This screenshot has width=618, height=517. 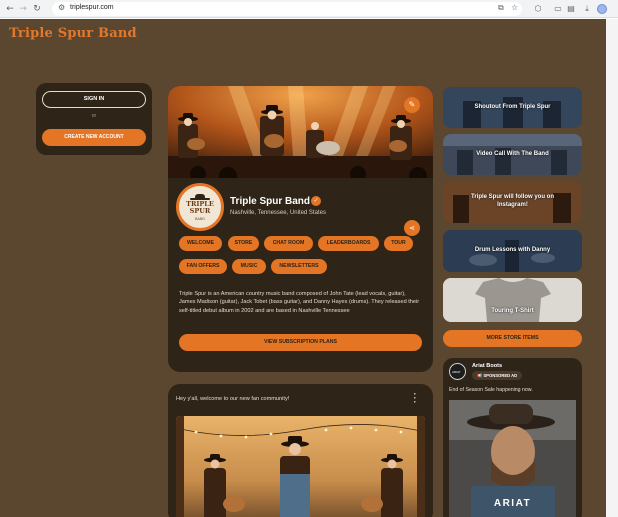 I want to click on thumb-label: Video Call With The Band, so click(x=512, y=154).